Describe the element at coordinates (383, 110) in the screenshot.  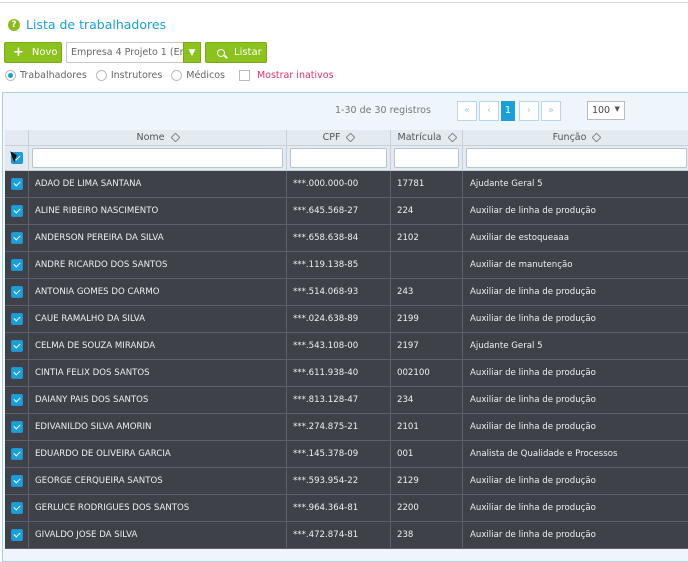
I see `records-count: 1-30 de 30 registros` at that location.